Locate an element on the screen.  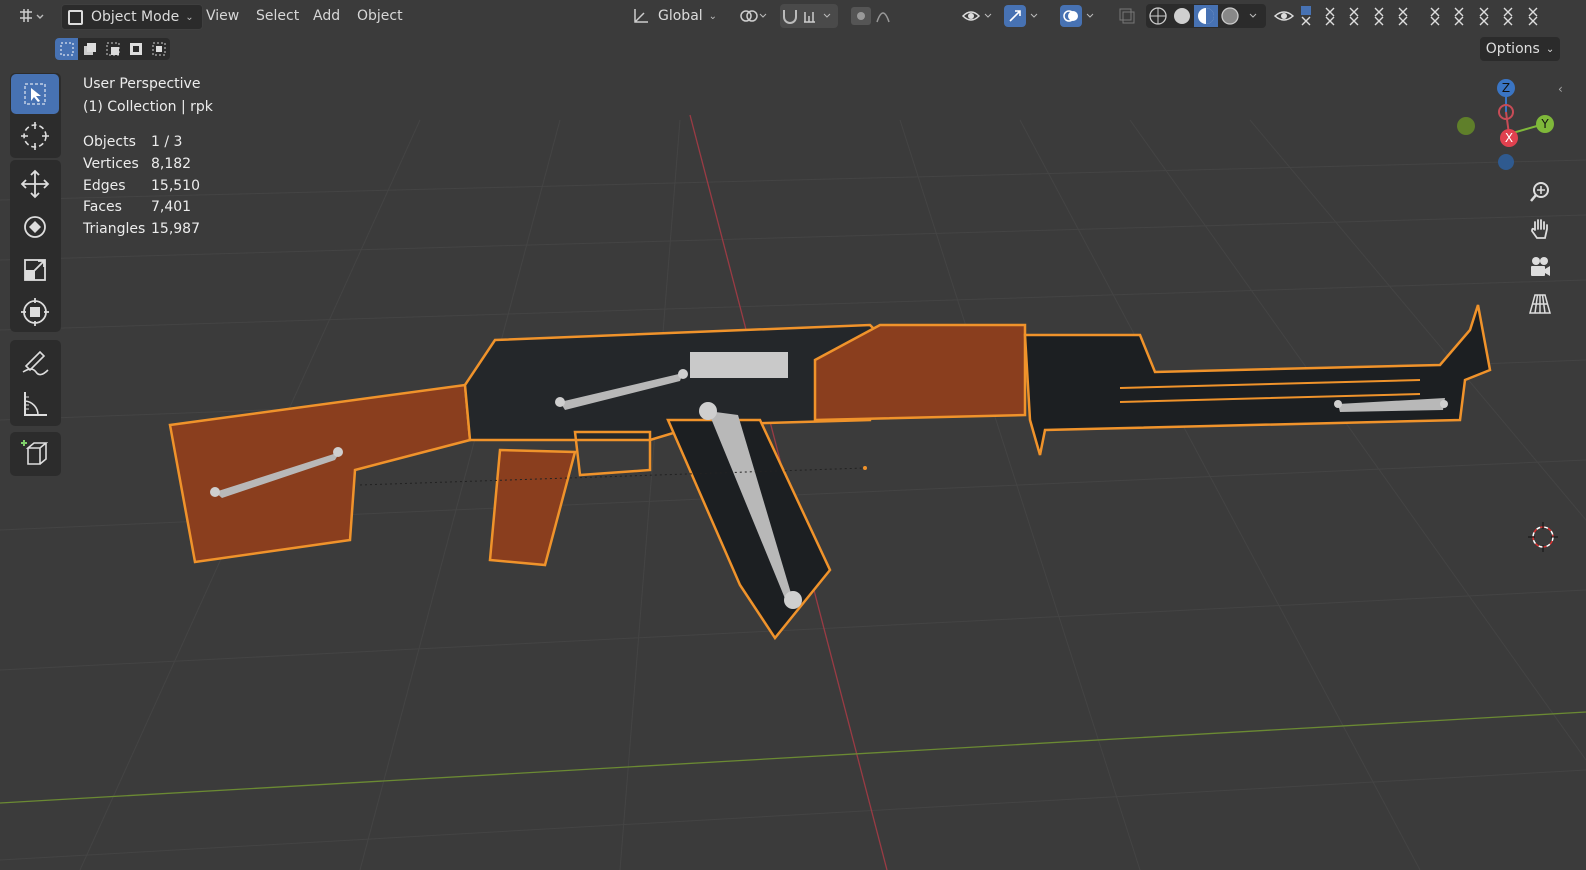
hide-in-viewport-icon is located at coordinates (1285, 16).